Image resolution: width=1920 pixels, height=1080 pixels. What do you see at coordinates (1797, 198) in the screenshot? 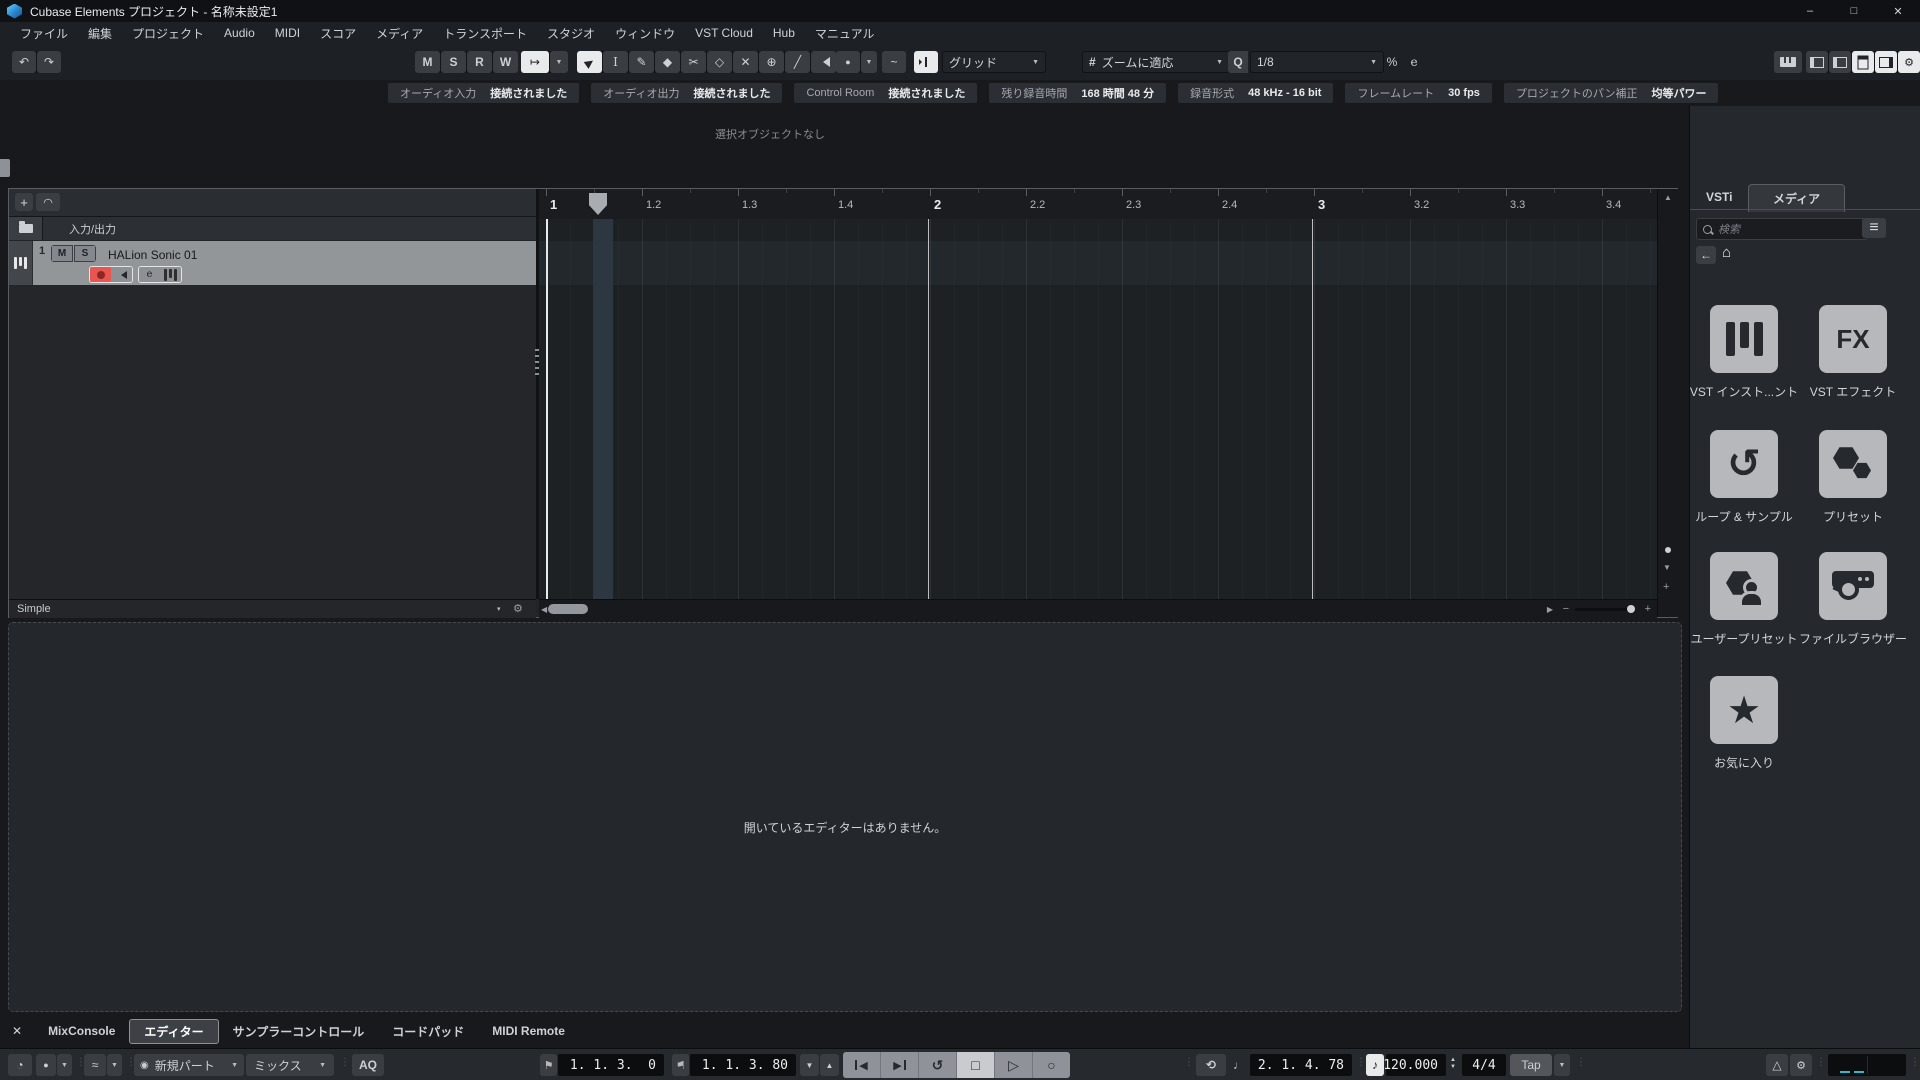
I see `tab-media: メディア` at bounding box center [1797, 198].